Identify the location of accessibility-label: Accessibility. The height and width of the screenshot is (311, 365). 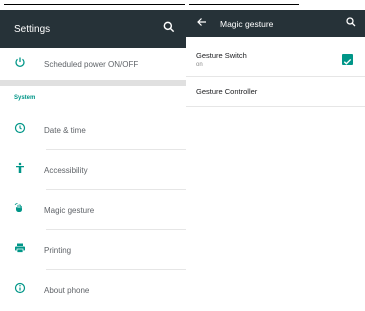
(66, 170).